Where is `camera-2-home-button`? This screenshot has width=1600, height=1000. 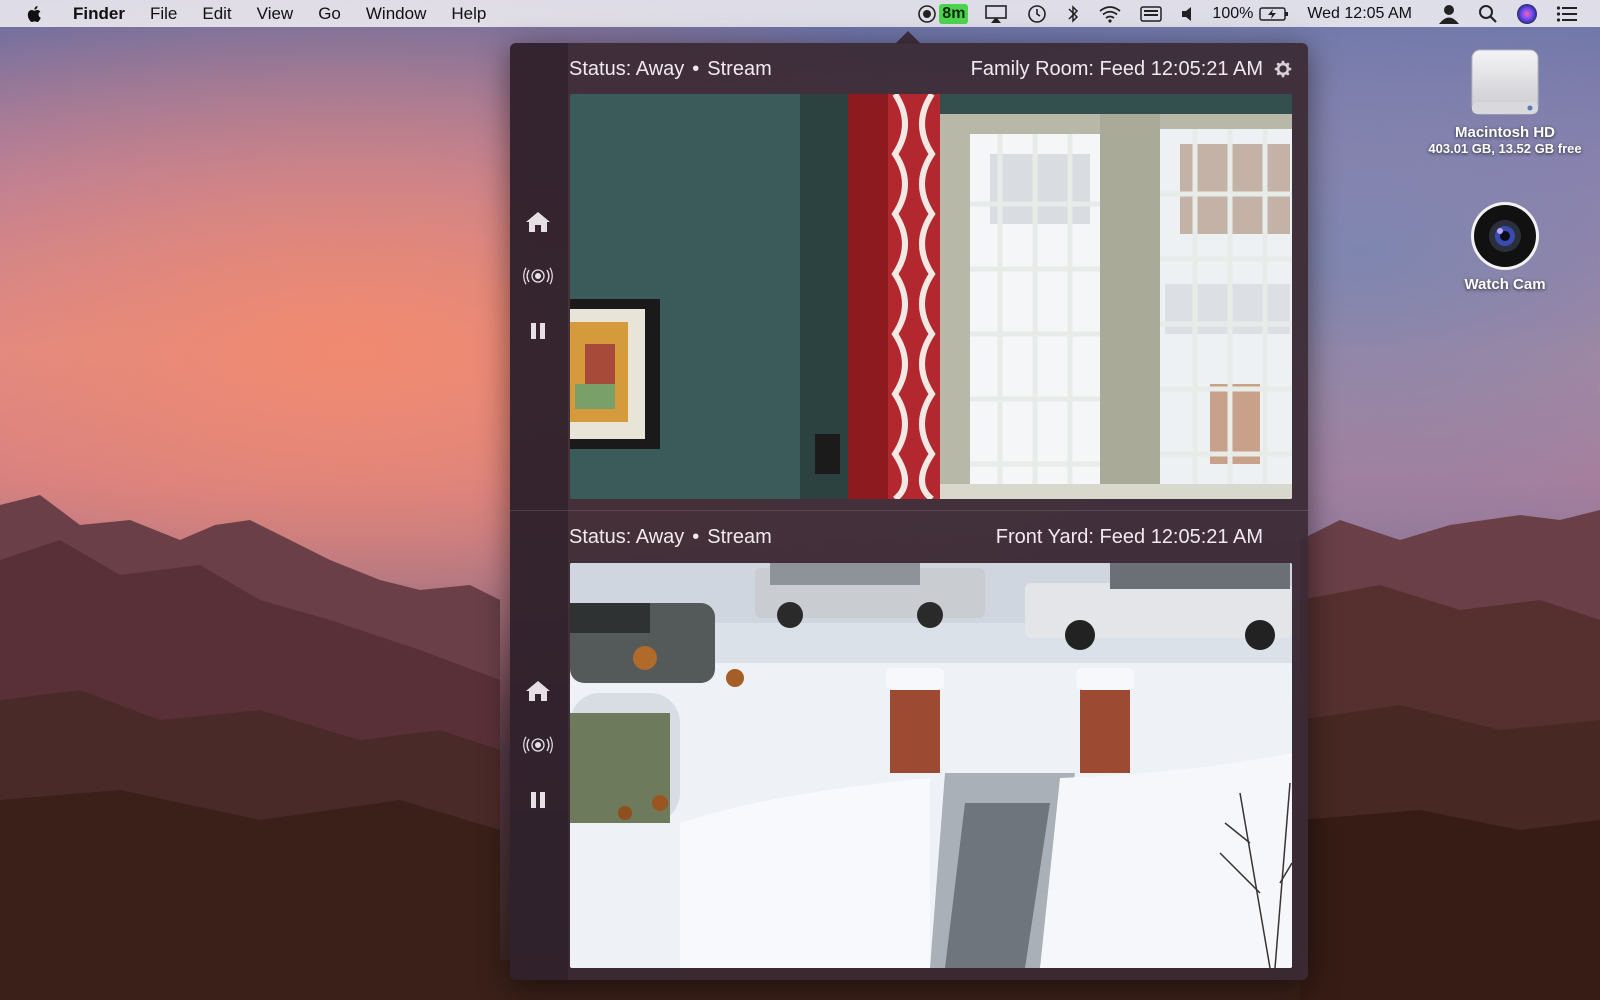 camera-2-home-button is located at coordinates (538, 691).